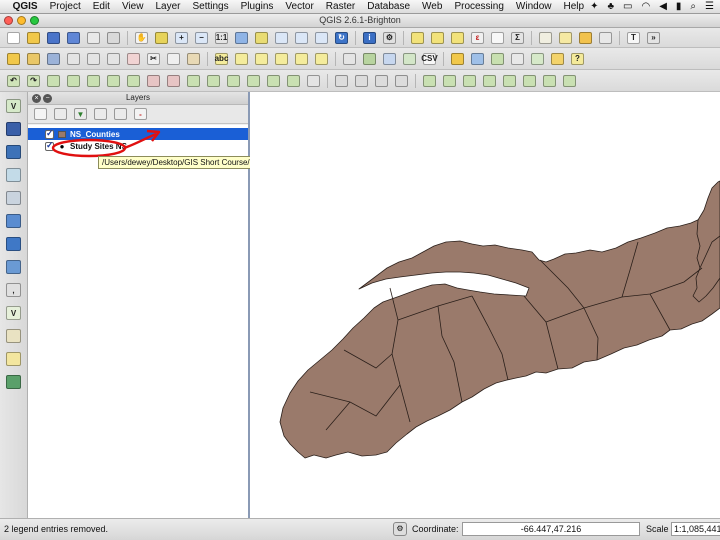  What do you see at coordinates (273, 81) in the screenshot?
I see `merge-features-button` at bounding box center [273, 81].